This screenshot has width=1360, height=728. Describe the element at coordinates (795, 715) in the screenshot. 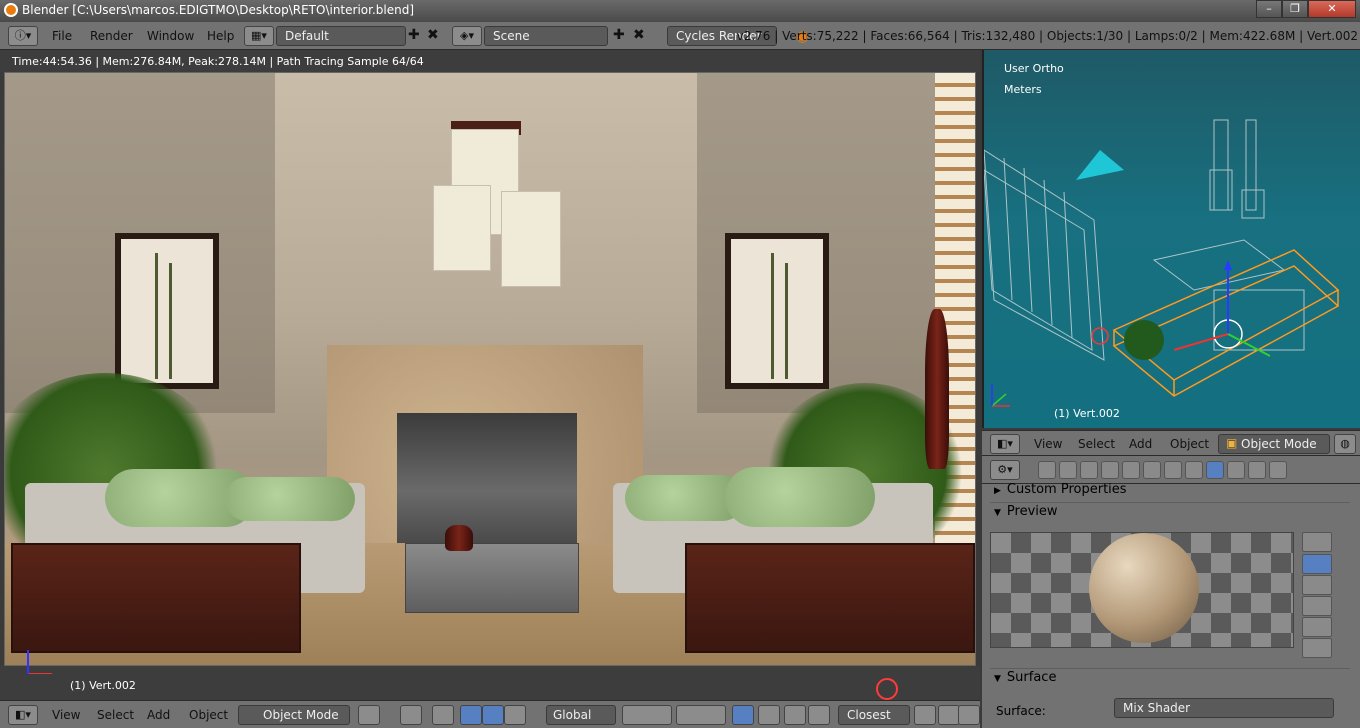

I see `snap-toggle-icon` at that location.